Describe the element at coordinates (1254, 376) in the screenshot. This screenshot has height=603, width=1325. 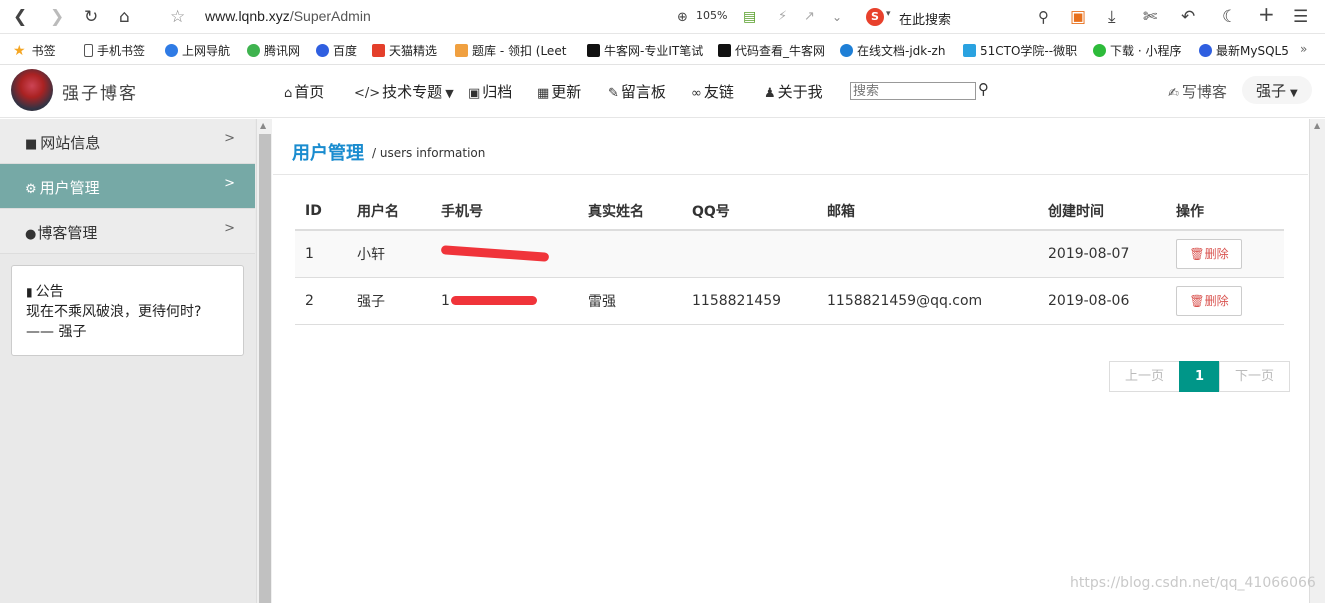
I see `next-page-button: 下一页` at that location.